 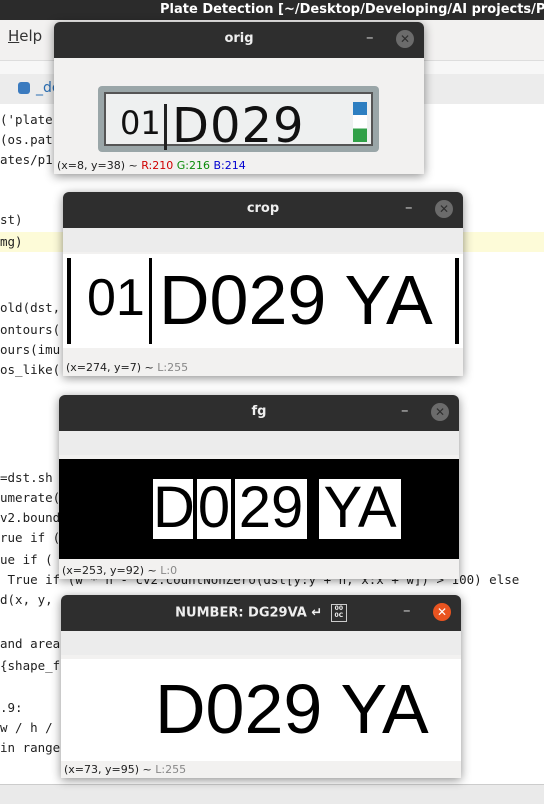 I want to click on crop-statusbar: (x=274, y=7) ~ L:255, so click(x=263, y=367).